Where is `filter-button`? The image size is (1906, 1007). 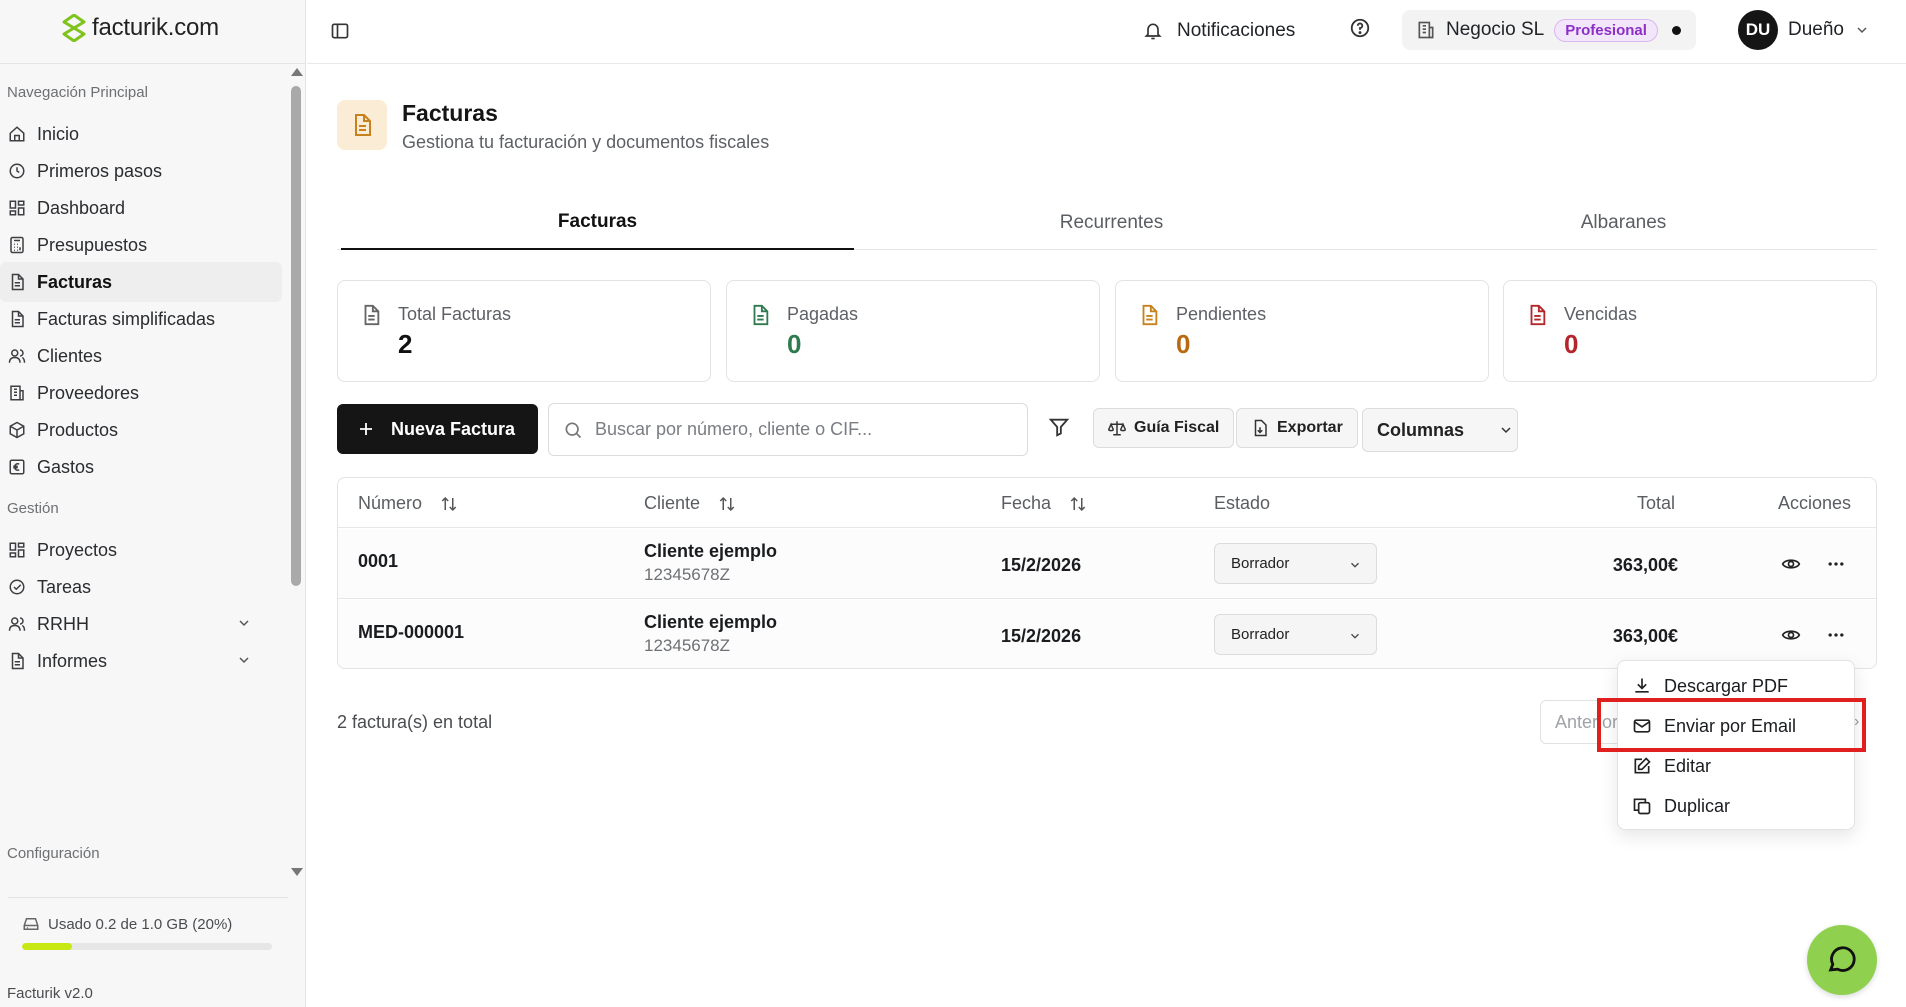 filter-button is located at coordinates (1059, 427).